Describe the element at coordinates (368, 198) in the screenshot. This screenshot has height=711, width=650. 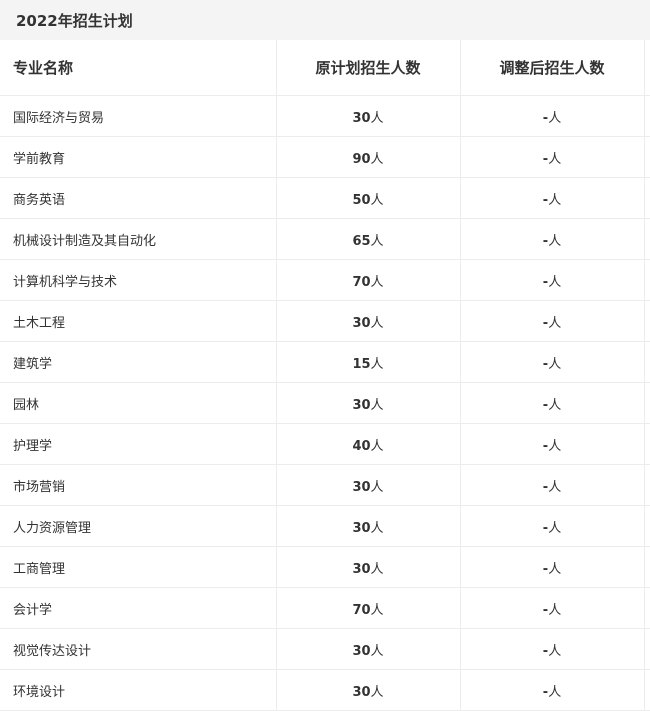
I see `original-count-cell: 50人` at that location.